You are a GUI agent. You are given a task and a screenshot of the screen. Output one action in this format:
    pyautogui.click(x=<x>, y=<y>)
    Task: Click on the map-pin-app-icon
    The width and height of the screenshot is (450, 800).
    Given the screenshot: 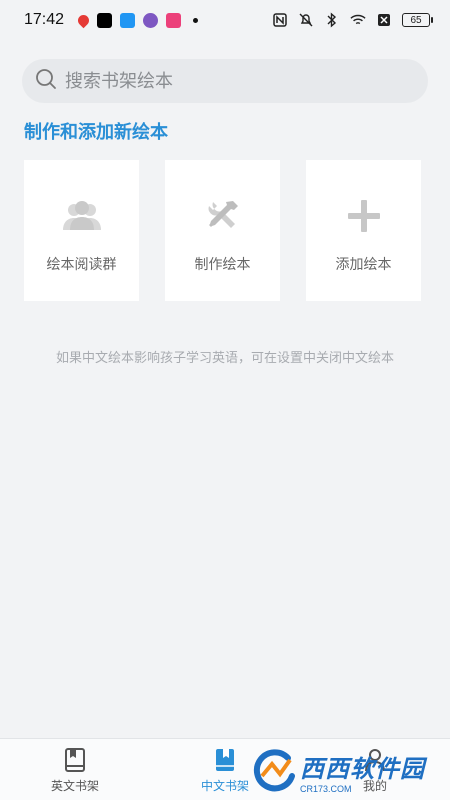 What is the action you would take?
    pyautogui.click(x=83, y=20)
    